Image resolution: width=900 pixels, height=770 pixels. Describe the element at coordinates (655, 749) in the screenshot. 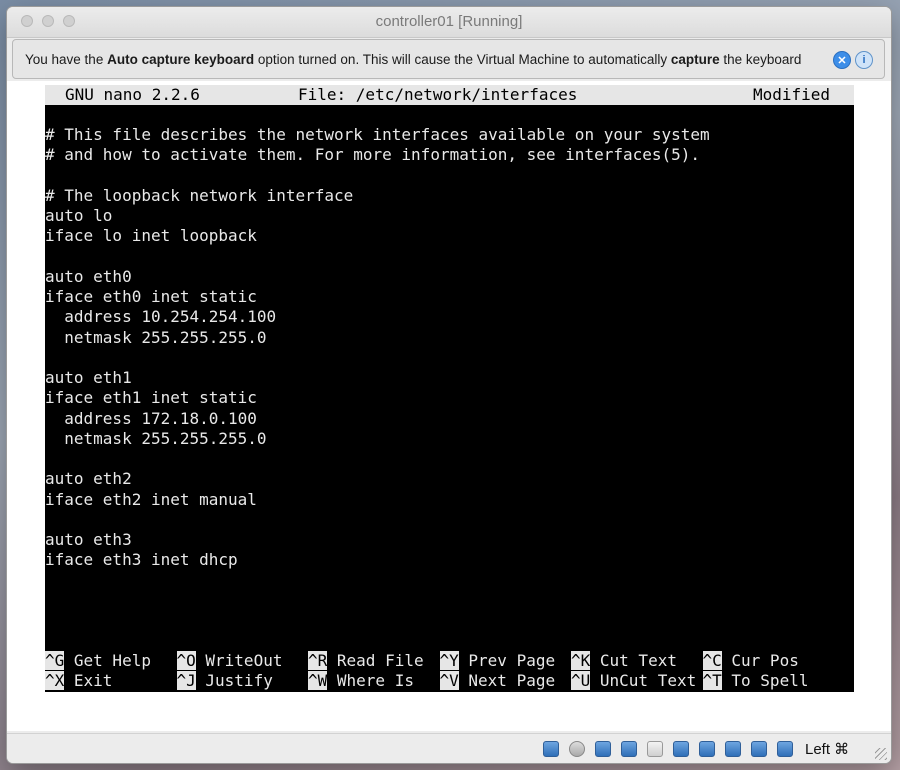

I see `shared-folders-icon` at that location.